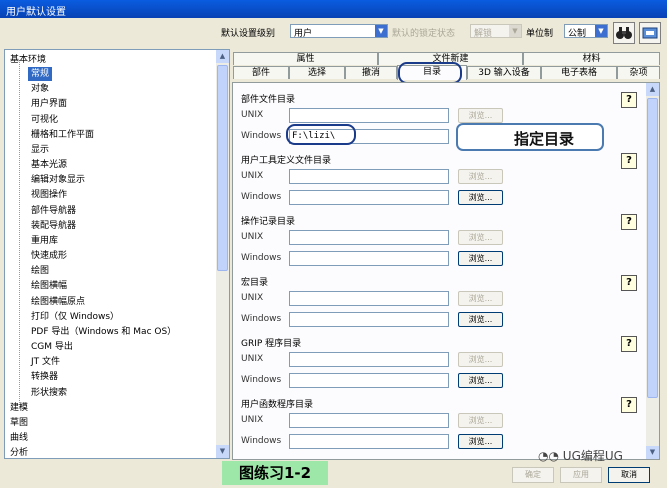  Describe the element at coordinates (268, 100) in the screenshot. I see `section-title: 部件文件目录` at that location.